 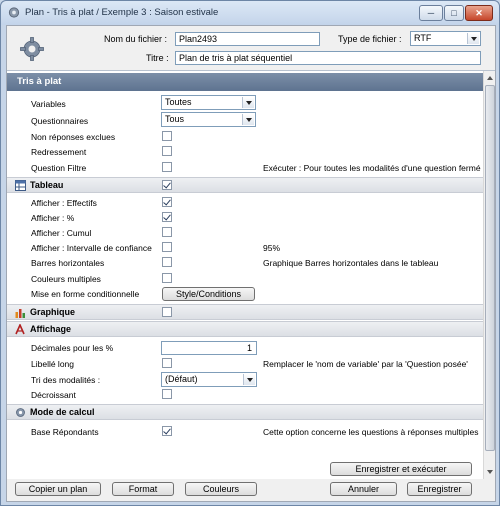 I want to click on variables-label: Variables, so click(x=48, y=104).